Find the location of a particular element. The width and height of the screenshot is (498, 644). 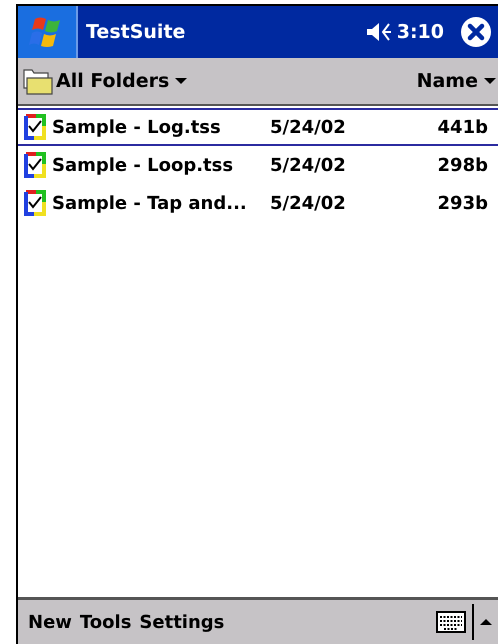

file-size: 298b is located at coordinates (462, 165).